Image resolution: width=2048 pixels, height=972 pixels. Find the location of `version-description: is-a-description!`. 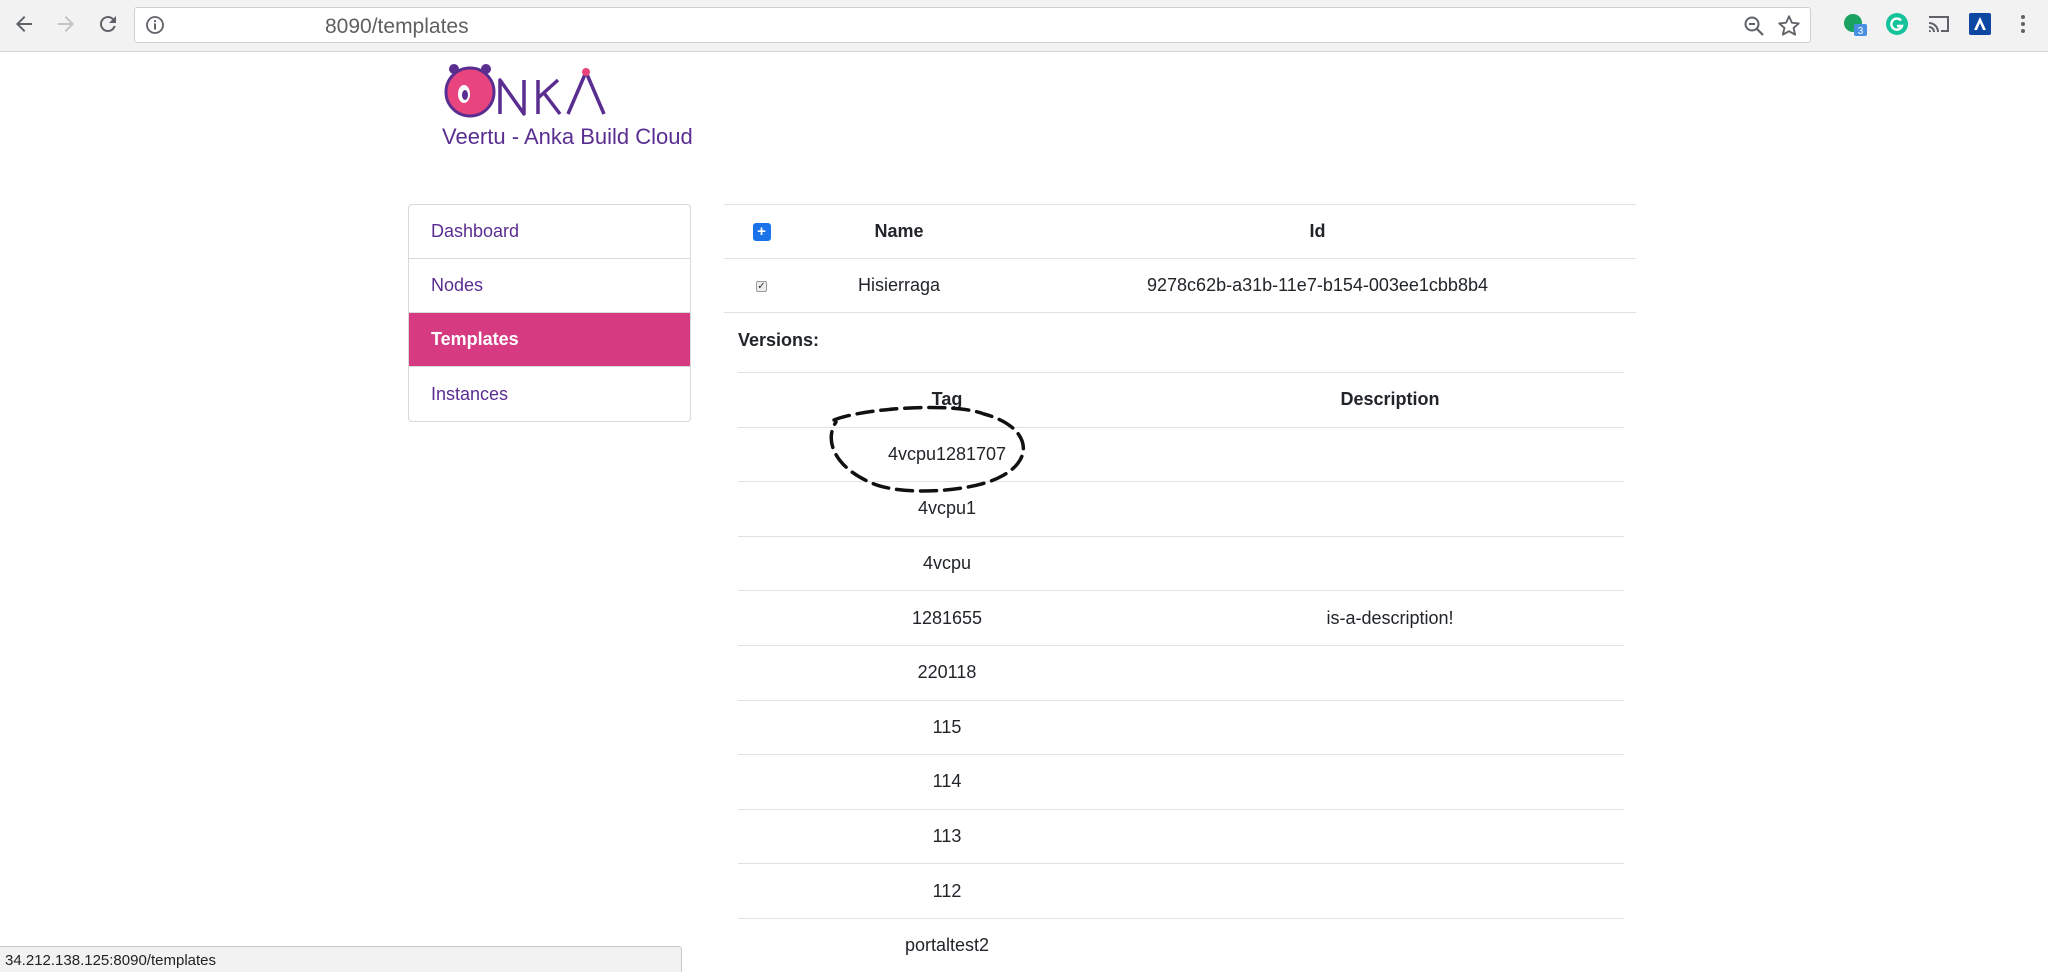

version-description: is-a-description! is located at coordinates (1390, 618).